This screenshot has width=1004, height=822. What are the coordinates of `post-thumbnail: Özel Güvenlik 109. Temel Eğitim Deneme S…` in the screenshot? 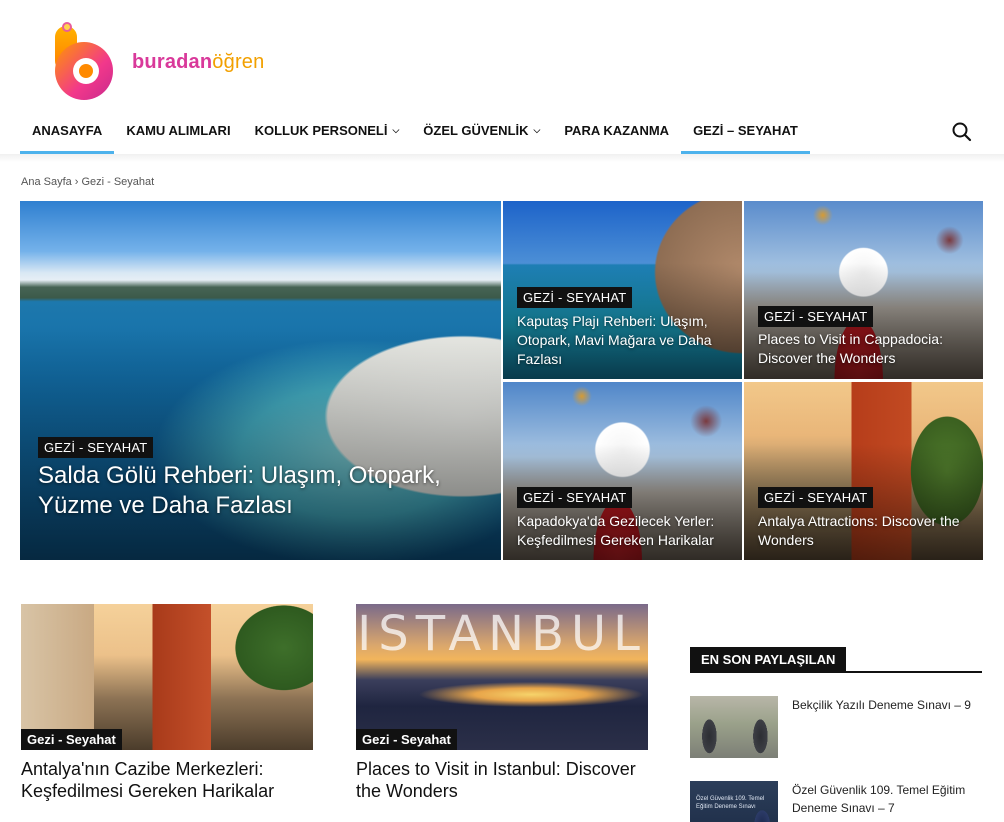 It's located at (734, 801).